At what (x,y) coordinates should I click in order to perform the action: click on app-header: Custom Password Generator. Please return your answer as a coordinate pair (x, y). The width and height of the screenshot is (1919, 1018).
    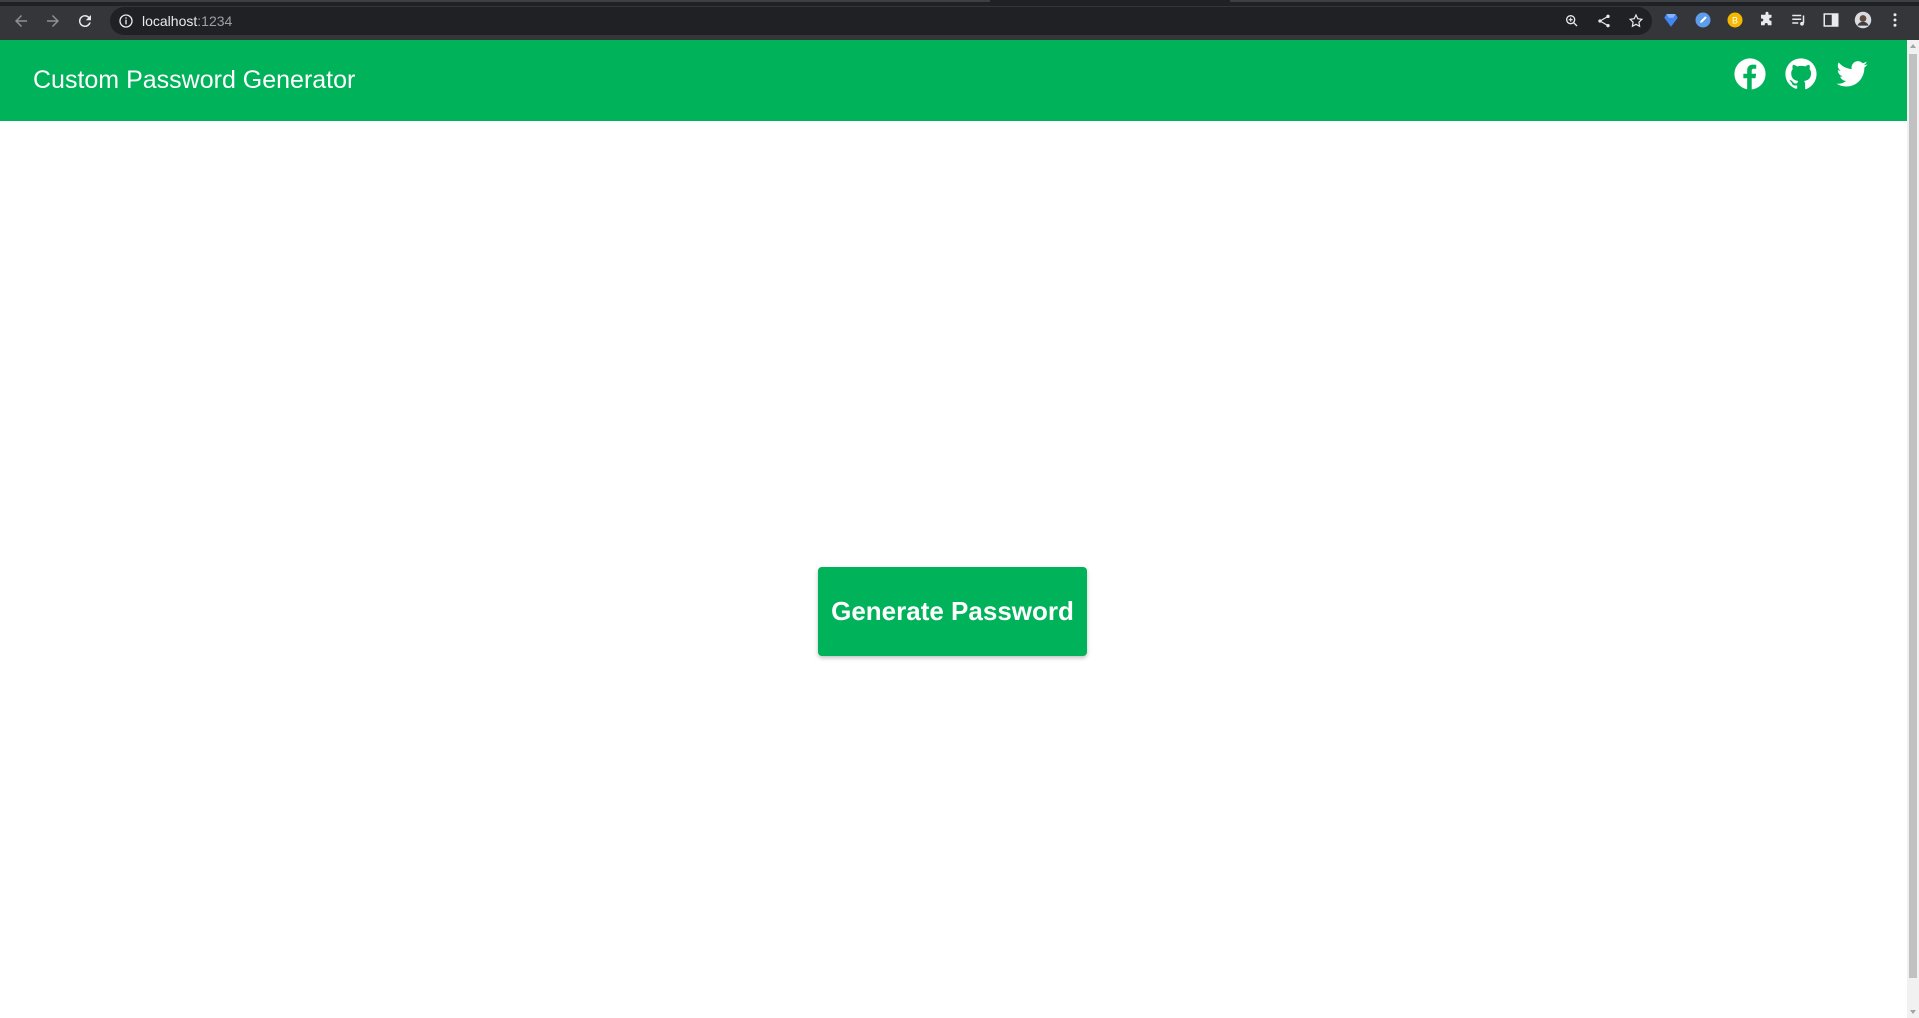
    Looking at the image, I should click on (953, 80).